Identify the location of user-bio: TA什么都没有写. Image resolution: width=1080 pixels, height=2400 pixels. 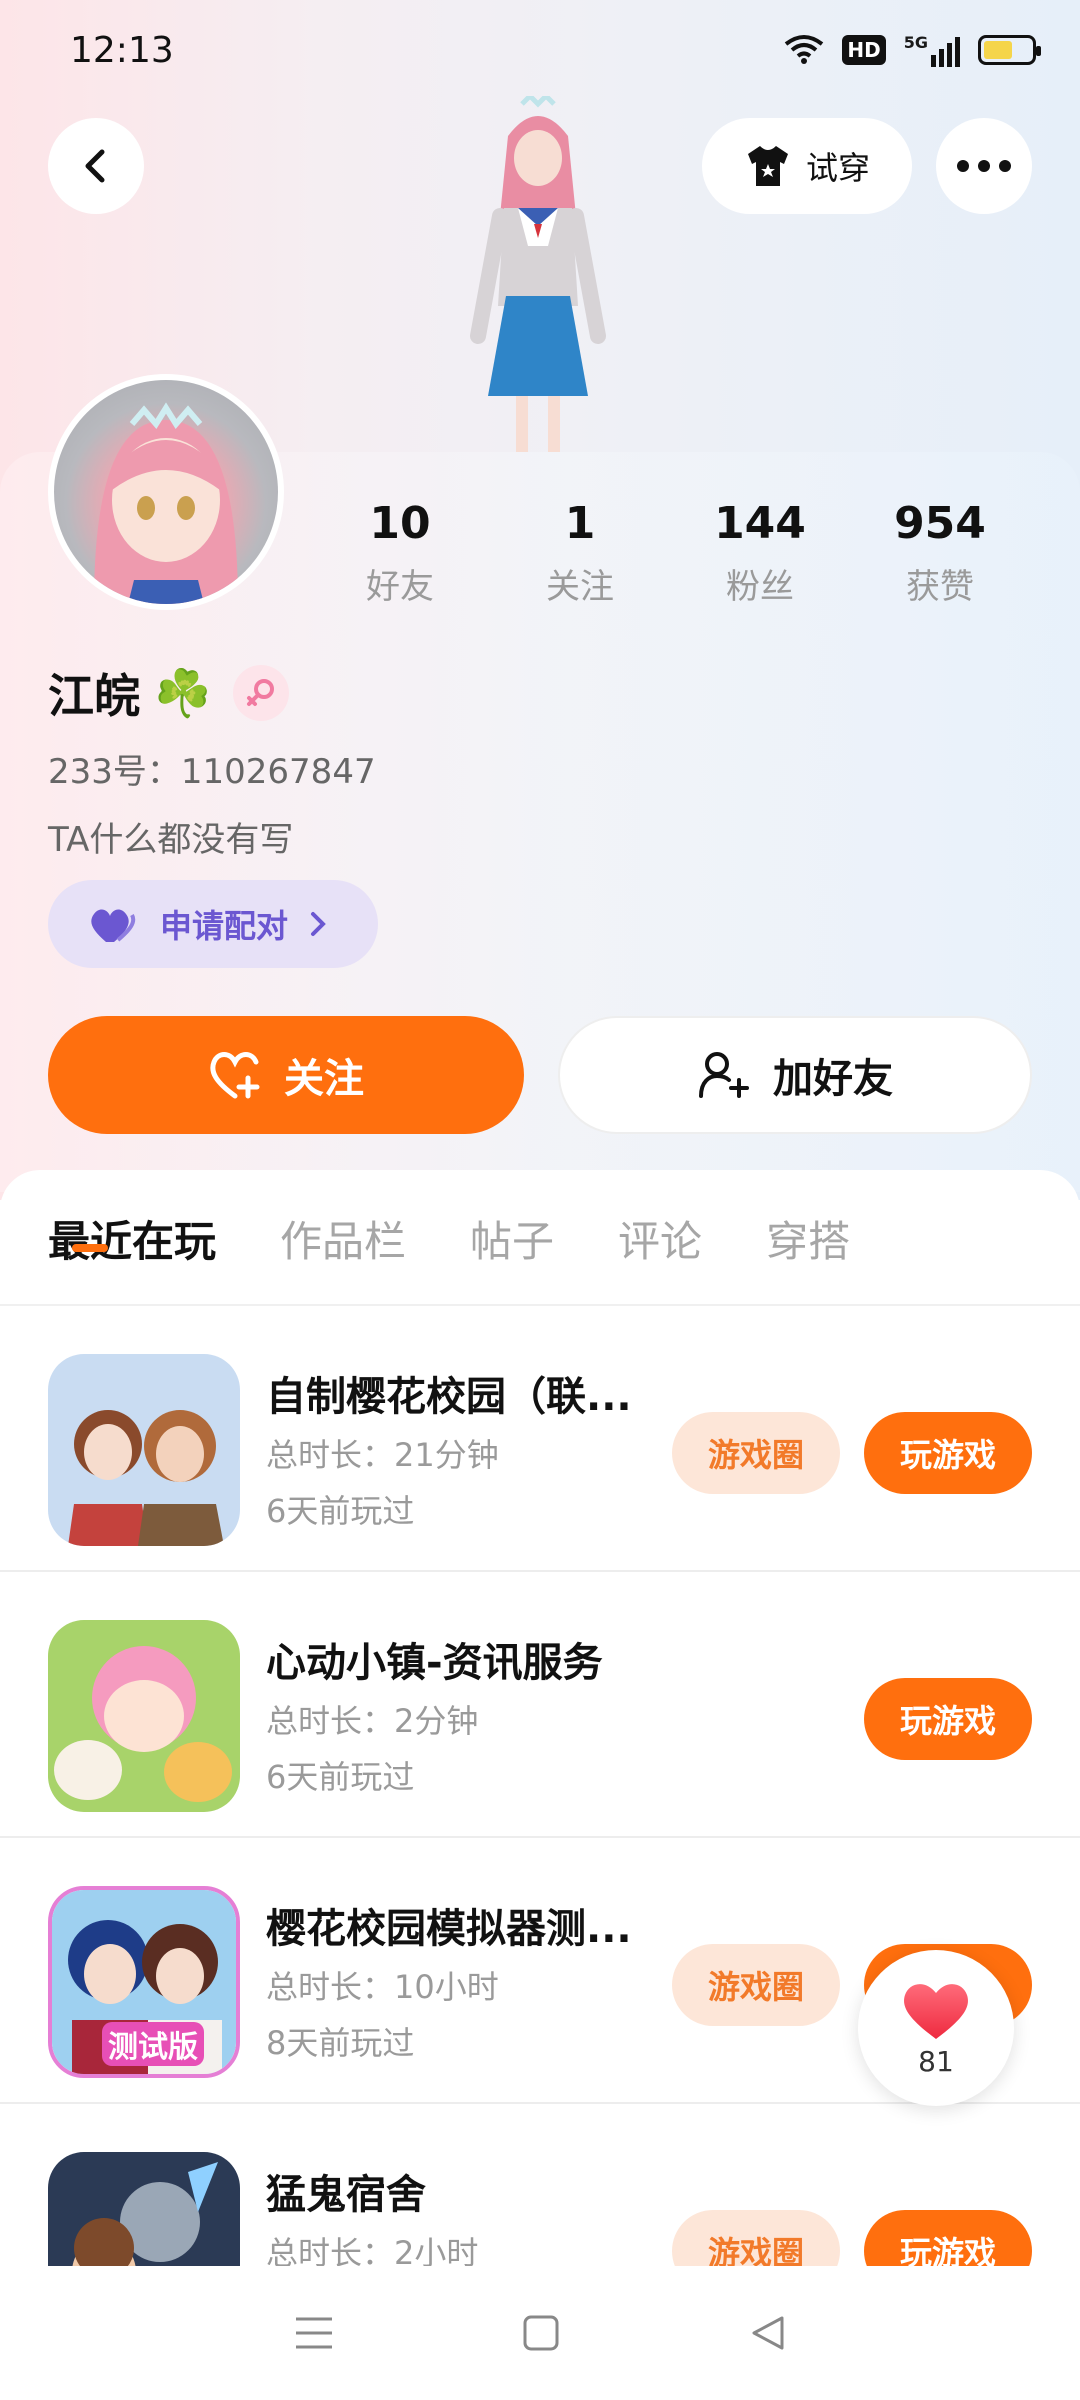
(171, 840).